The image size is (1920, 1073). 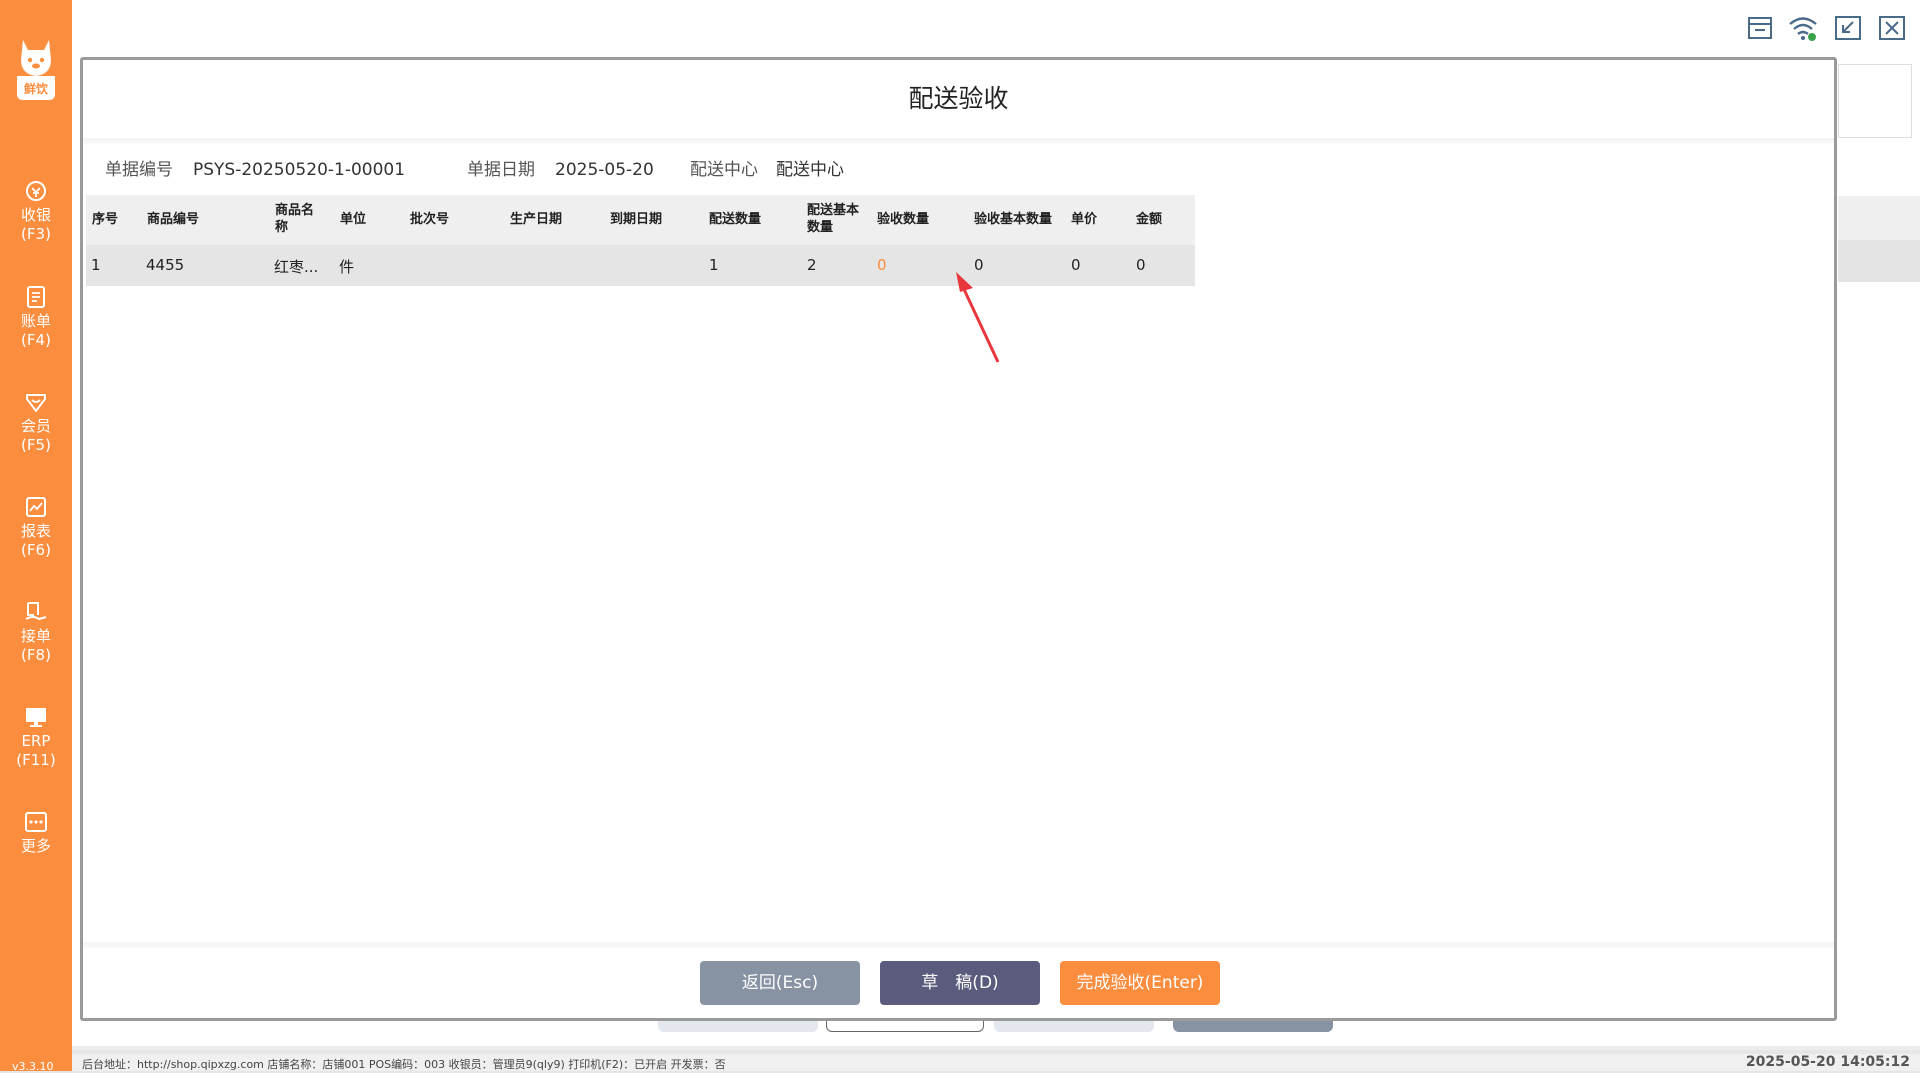 I want to click on minimize-icon, so click(x=1848, y=28).